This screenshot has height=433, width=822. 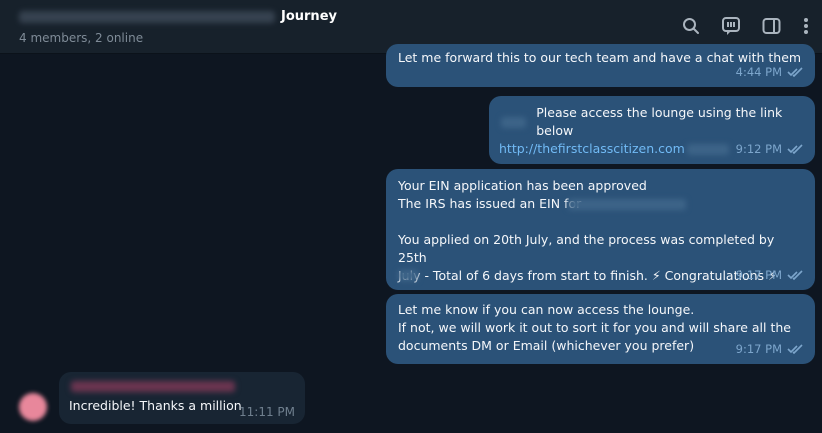 I want to click on incoming-message-bubble: Incredible! Thanks a million 11:11 PM, so click(x=182, y=398).